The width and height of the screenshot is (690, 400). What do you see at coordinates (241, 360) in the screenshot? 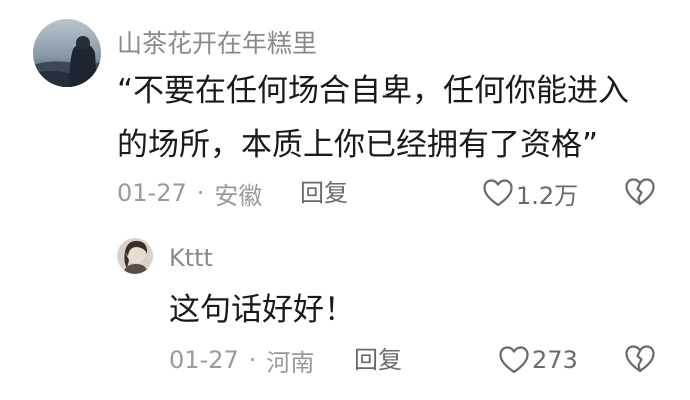
I see `comment-meta: 01-27 · 河南` at bounding box center [241, 360].